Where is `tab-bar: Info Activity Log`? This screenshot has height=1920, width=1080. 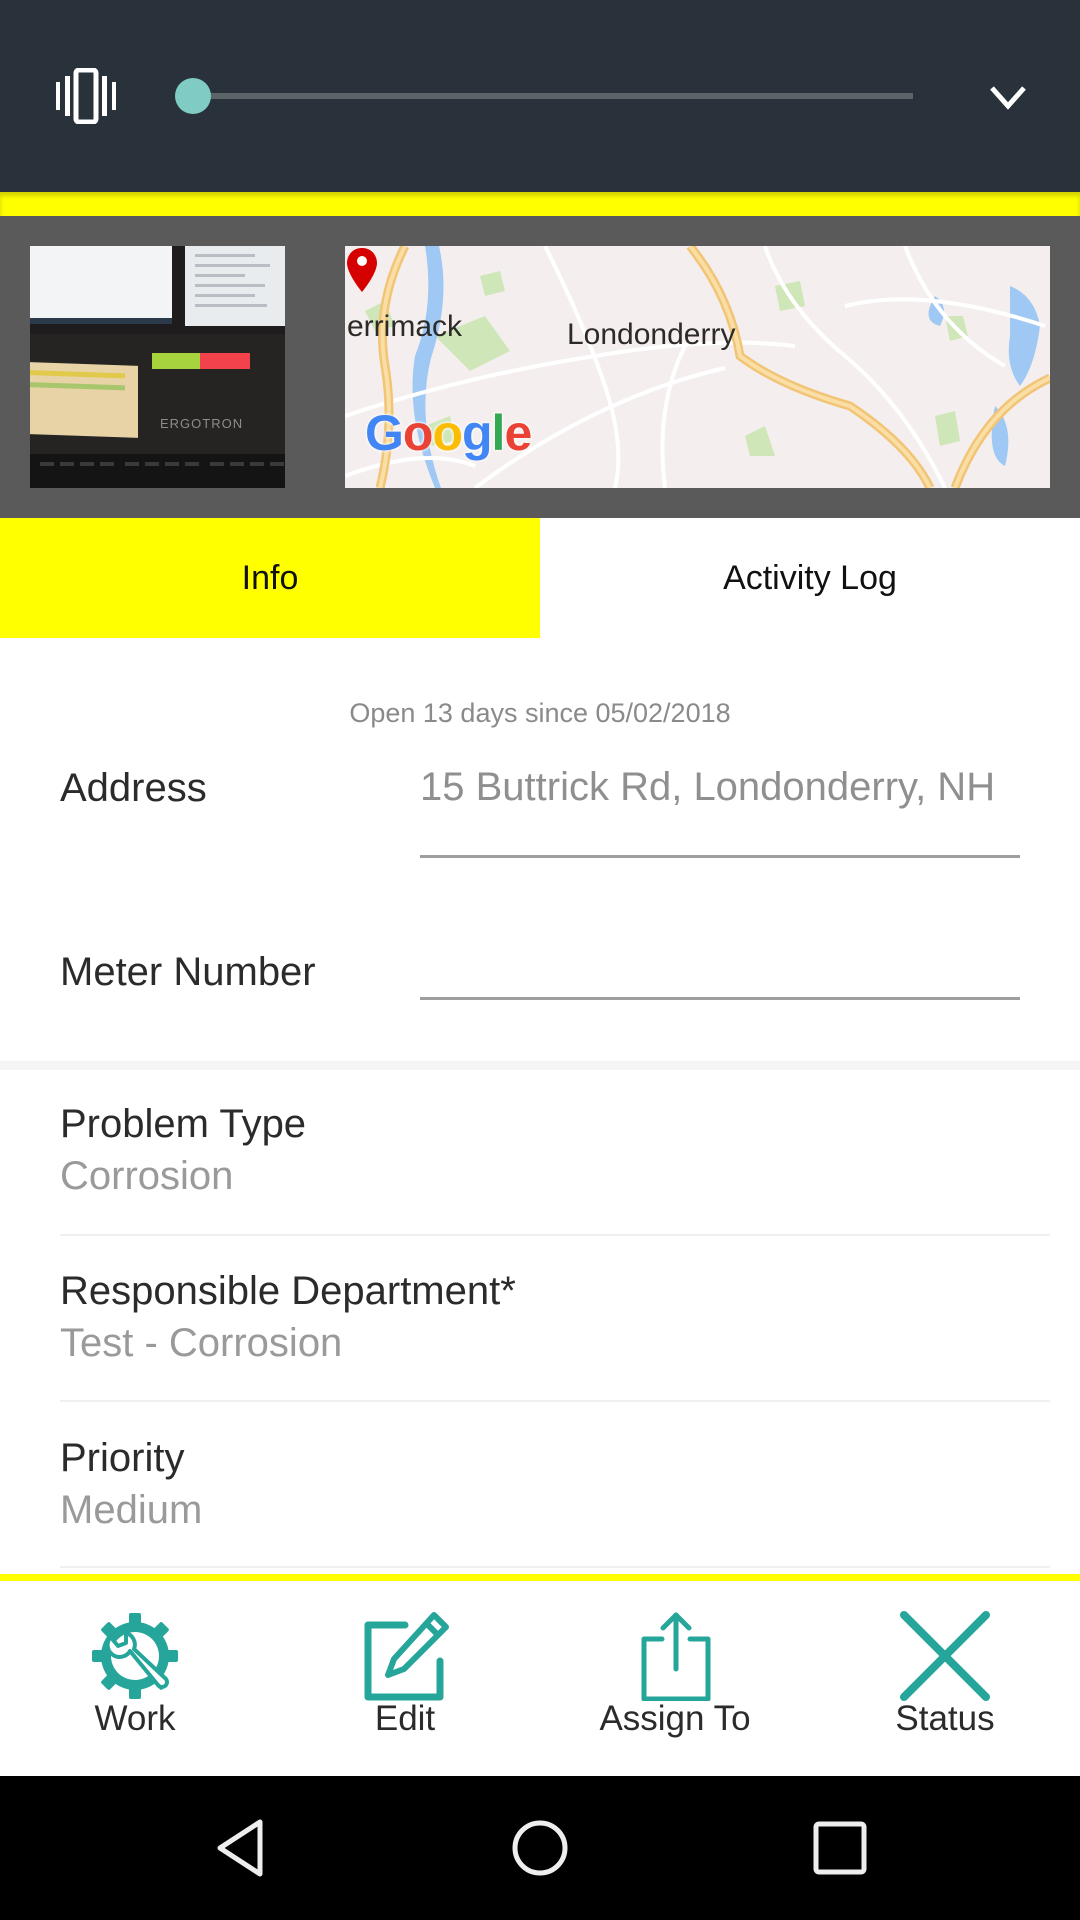
tab-bar: Info Activity Log is located at coordinates (540, 578).